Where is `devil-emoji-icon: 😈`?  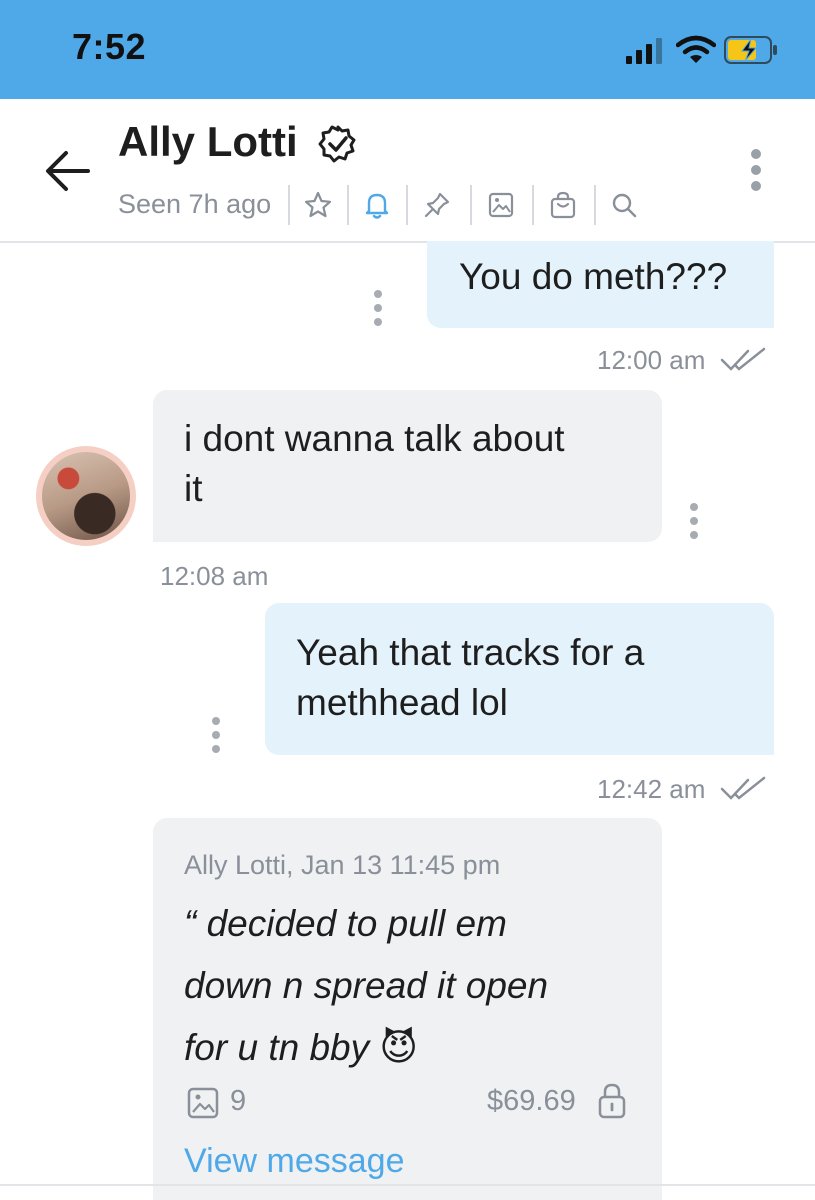 devil-emoji-icon: 😈 is located at coordinates (398, 1047).